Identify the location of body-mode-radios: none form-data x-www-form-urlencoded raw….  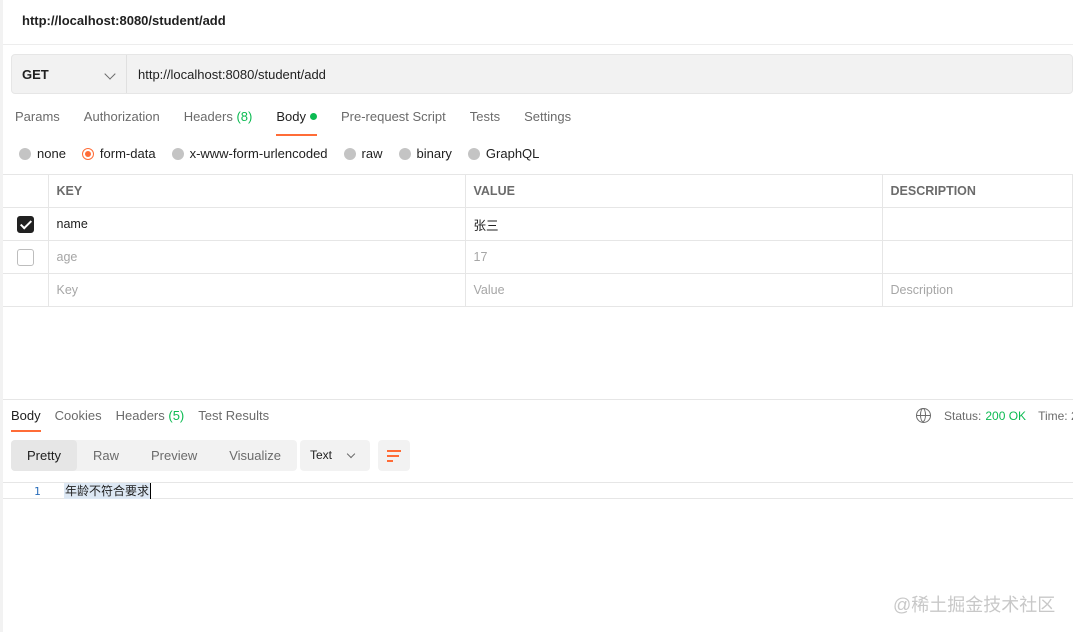
(287, 153).